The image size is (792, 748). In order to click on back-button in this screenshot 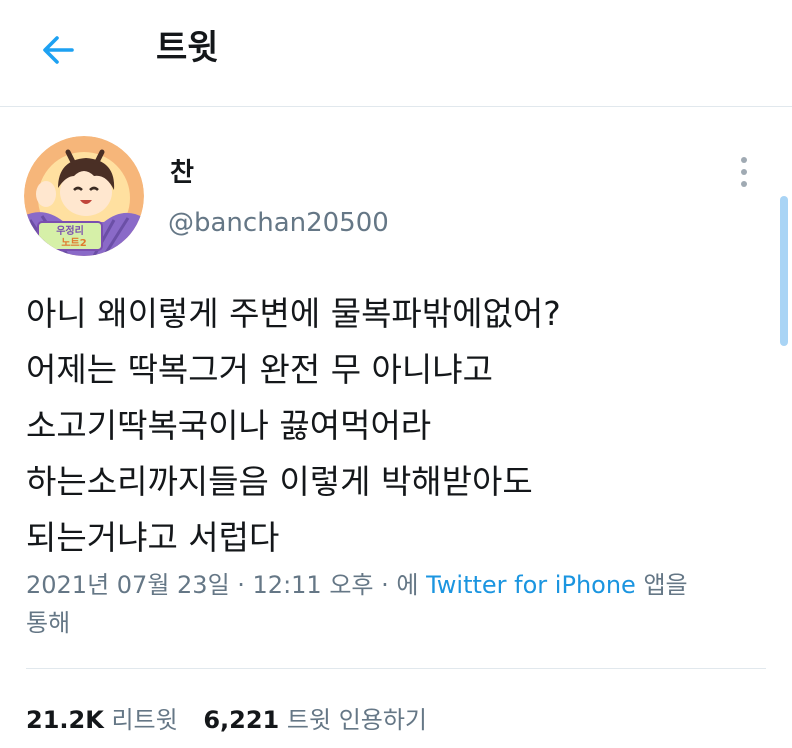, I will do `click(58, 50)`.